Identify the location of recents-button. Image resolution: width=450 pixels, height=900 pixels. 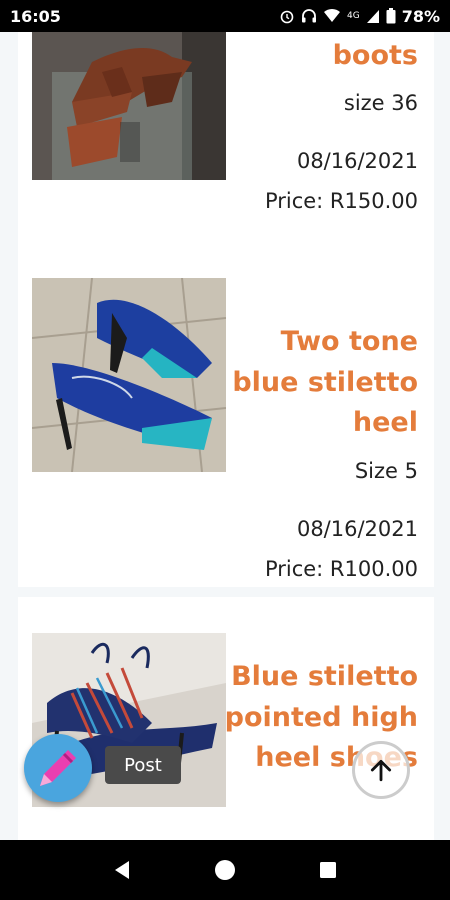
(328, 870).